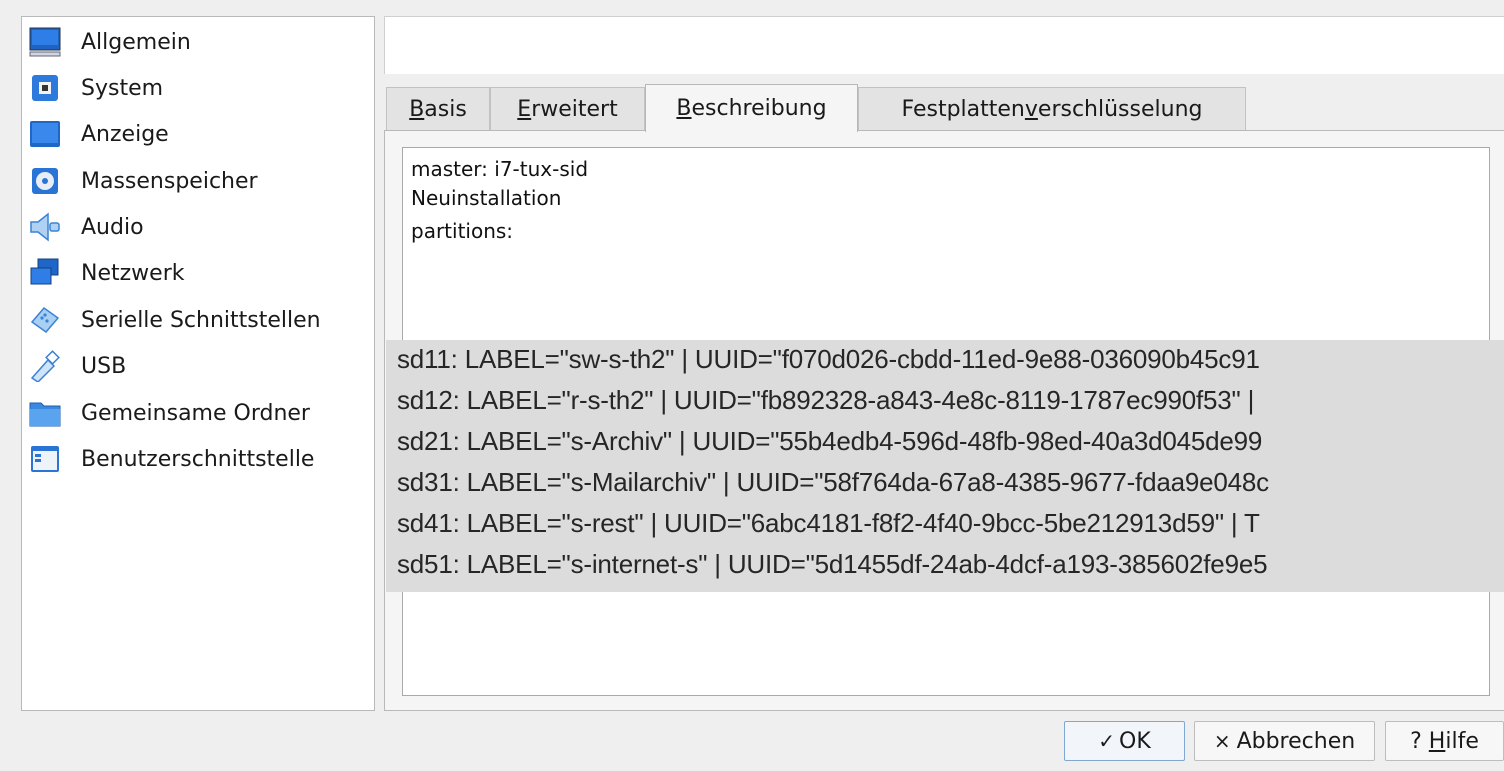 Image resolution: width=1504 pixels, height=771 pixels. I want to click on cancel-button: × Abbrechen, so click(1284, 741).